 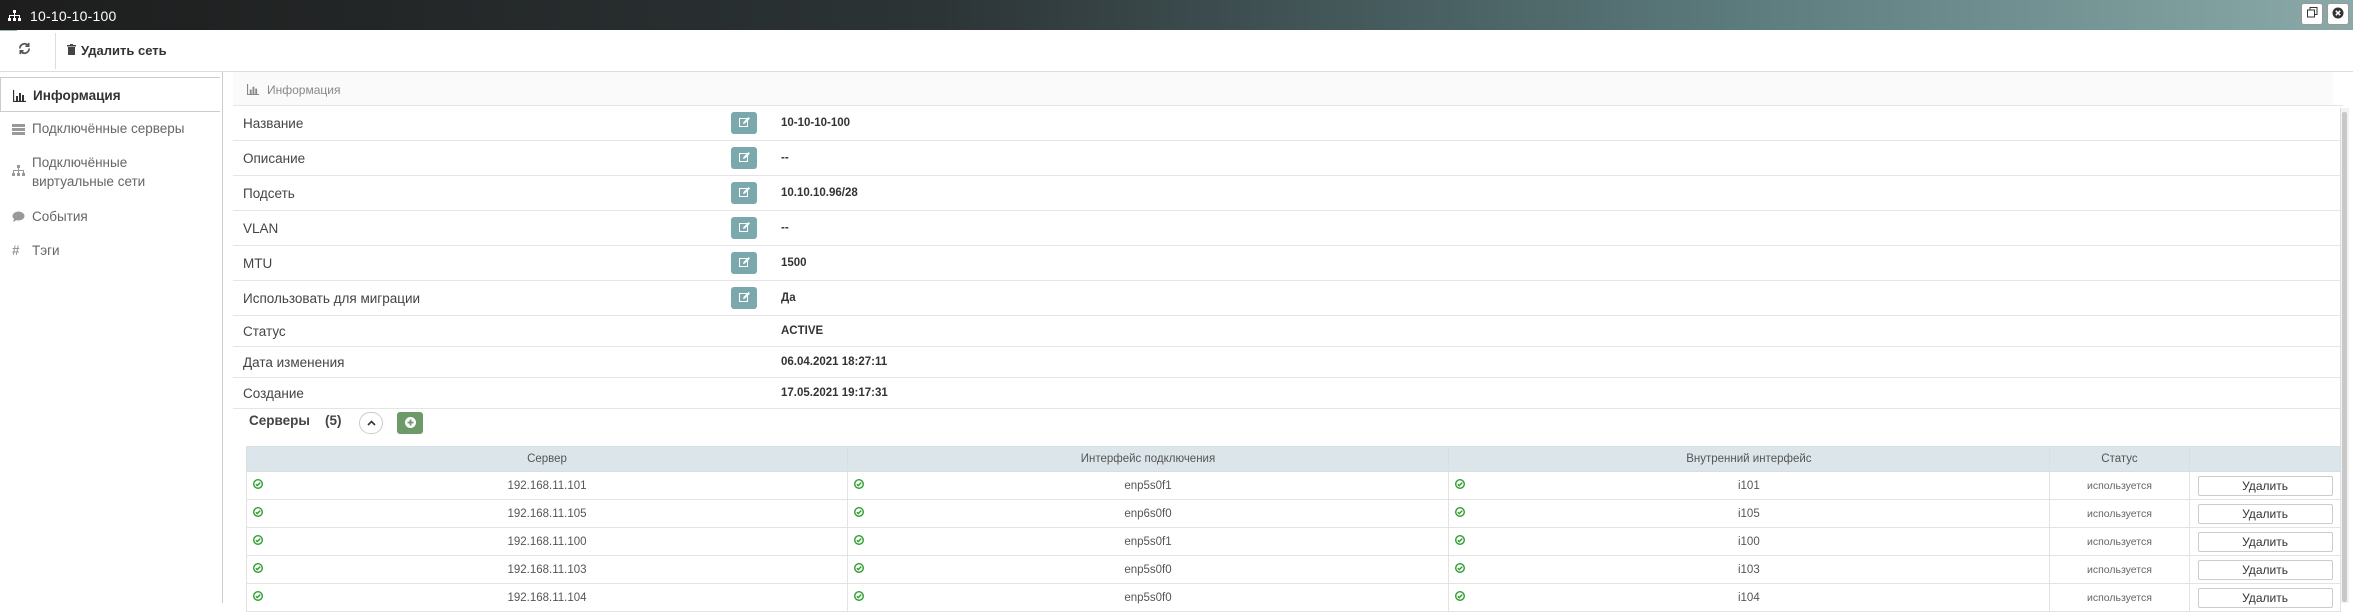 What do you see at coordinates (89, 172) in the screenshot?
I see `sidebar-item-label: Подключённые виртуальные сети` at bounding box center [89, 172].